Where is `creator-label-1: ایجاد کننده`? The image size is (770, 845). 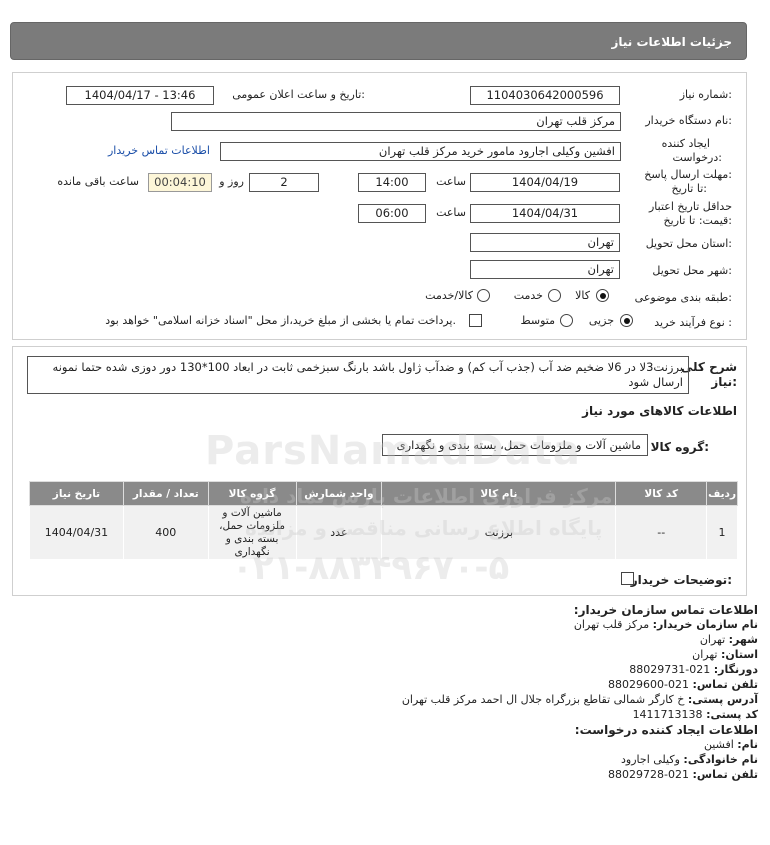
creator-label-1: ایجاد کننده is located at coordinates (685, 143).